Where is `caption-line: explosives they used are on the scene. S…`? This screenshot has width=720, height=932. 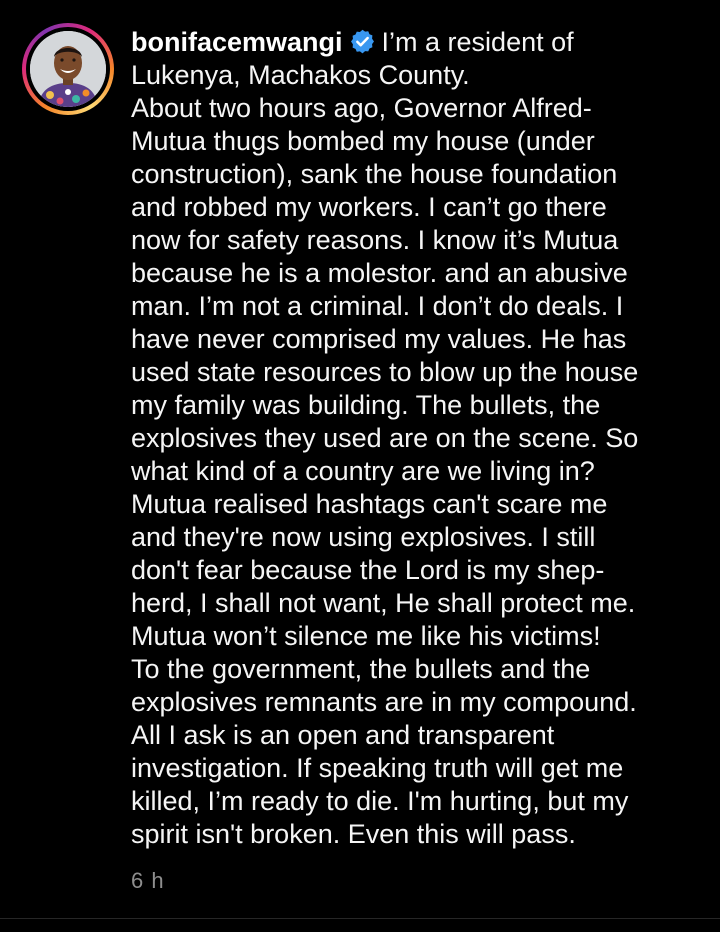 caption-line: explosives they used are on the scene. S… is located at coordinates (385, 438).